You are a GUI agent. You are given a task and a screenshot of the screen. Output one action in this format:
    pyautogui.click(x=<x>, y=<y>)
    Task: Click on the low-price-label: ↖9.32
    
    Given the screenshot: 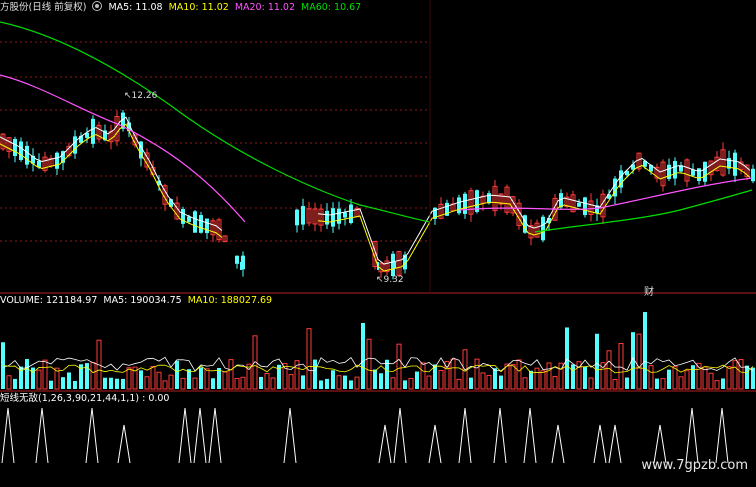 What is the action you would take?
    pyautogui.click(x=390, y=280)
    